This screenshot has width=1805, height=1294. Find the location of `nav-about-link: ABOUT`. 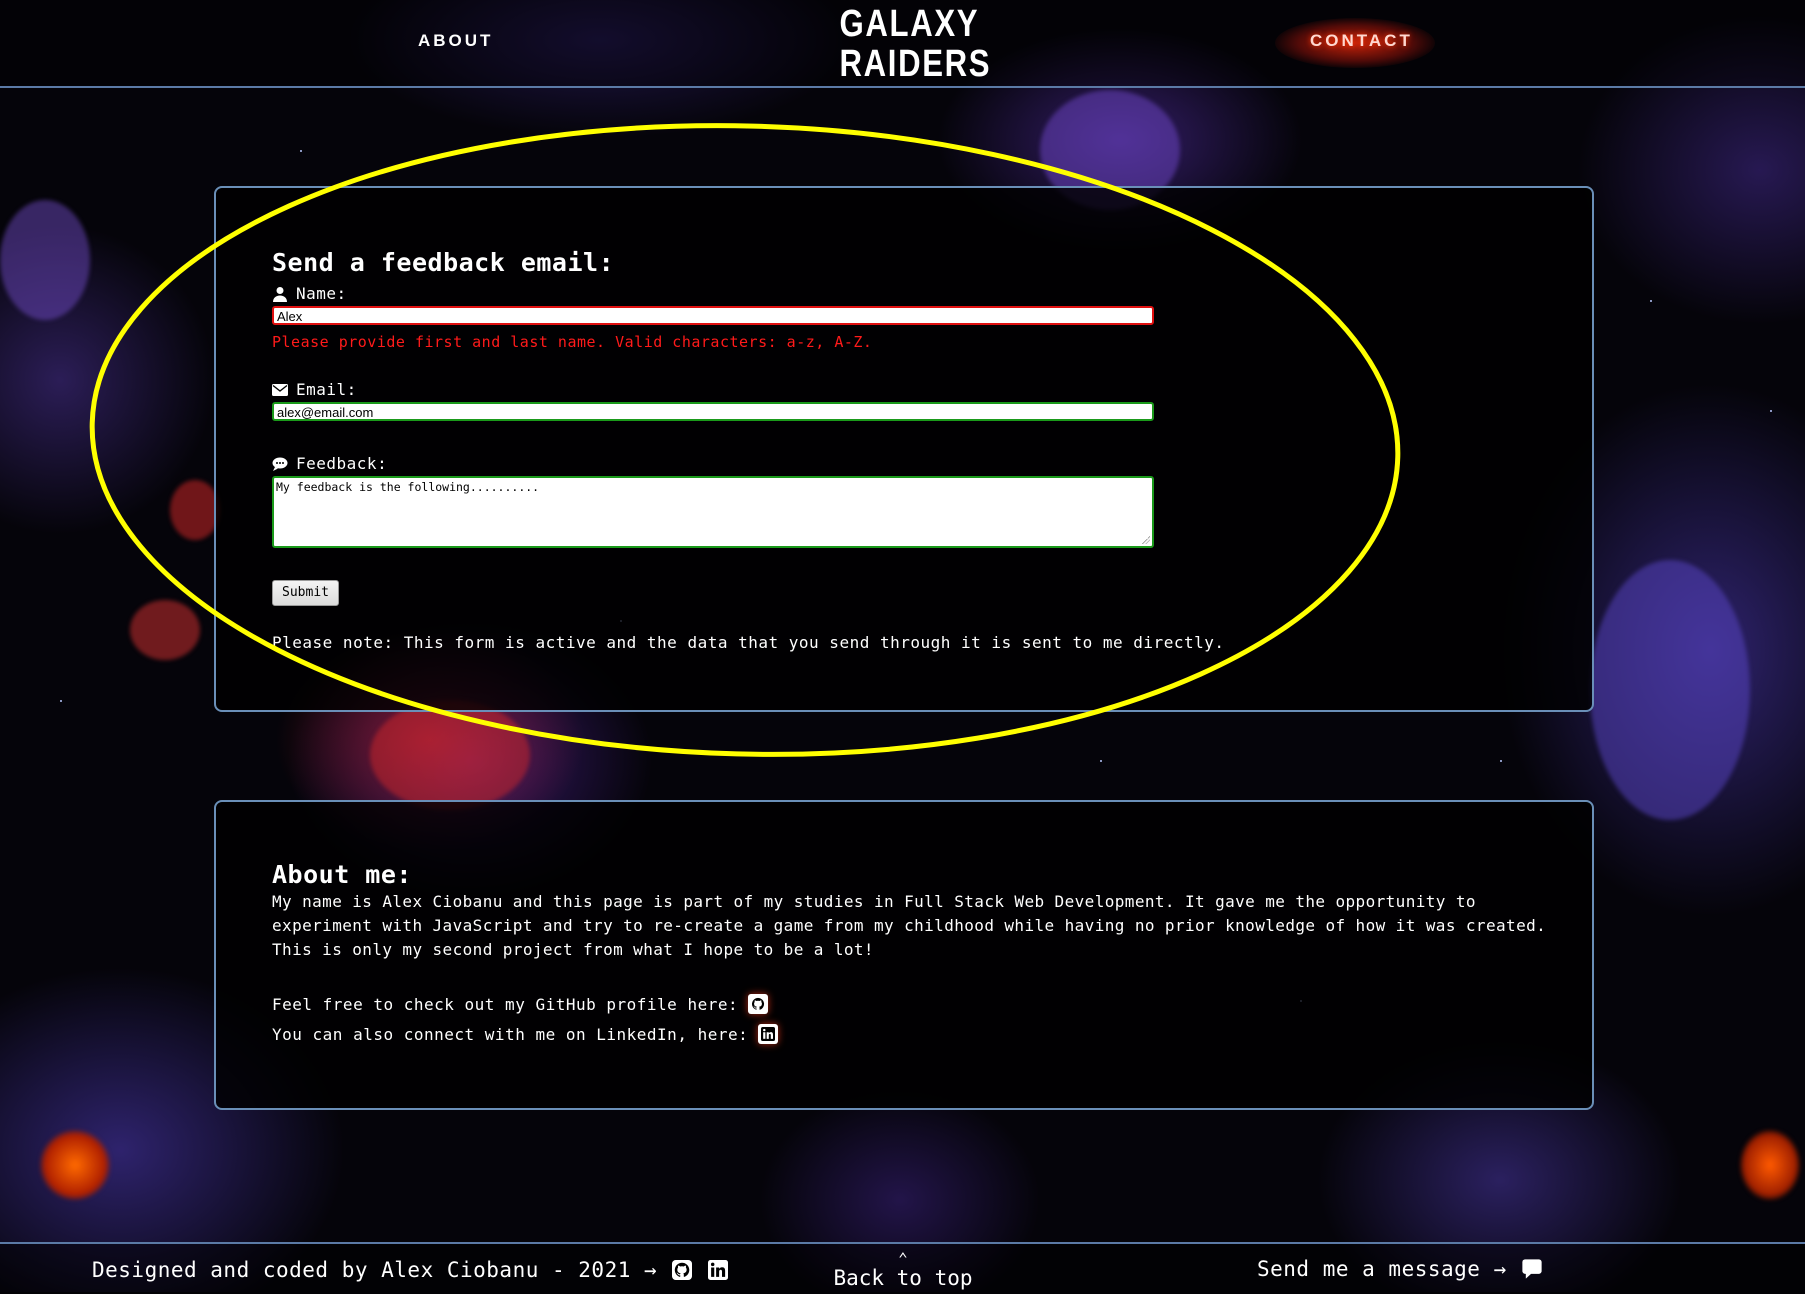

nav-about-link: ABOUT is located at coordinates (455, 41).